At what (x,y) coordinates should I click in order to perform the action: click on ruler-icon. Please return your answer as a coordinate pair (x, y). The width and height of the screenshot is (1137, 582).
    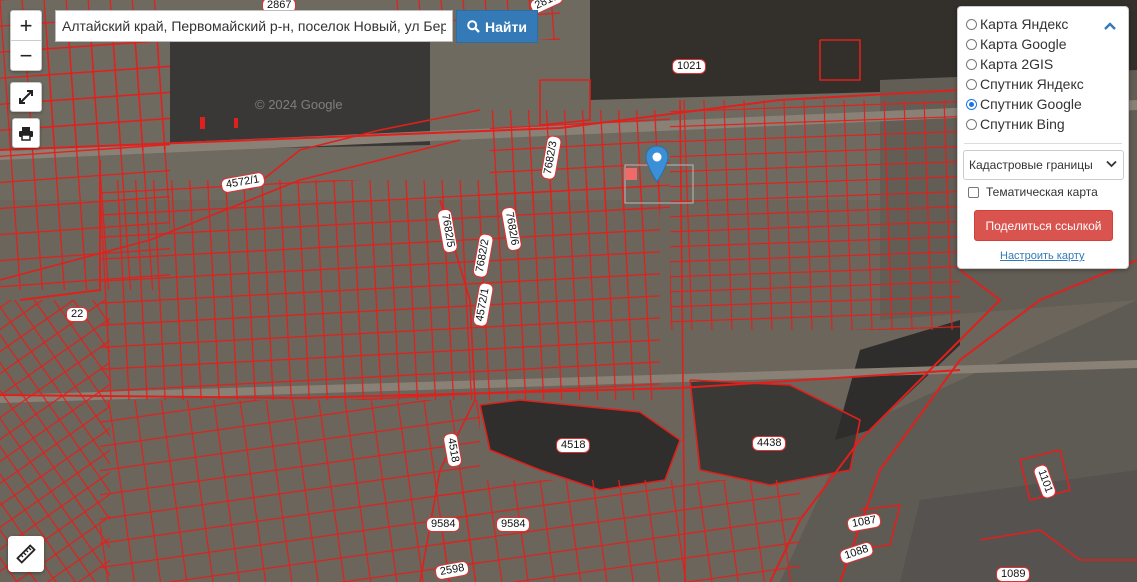
    Looking at the image, I should click on (26, 554).